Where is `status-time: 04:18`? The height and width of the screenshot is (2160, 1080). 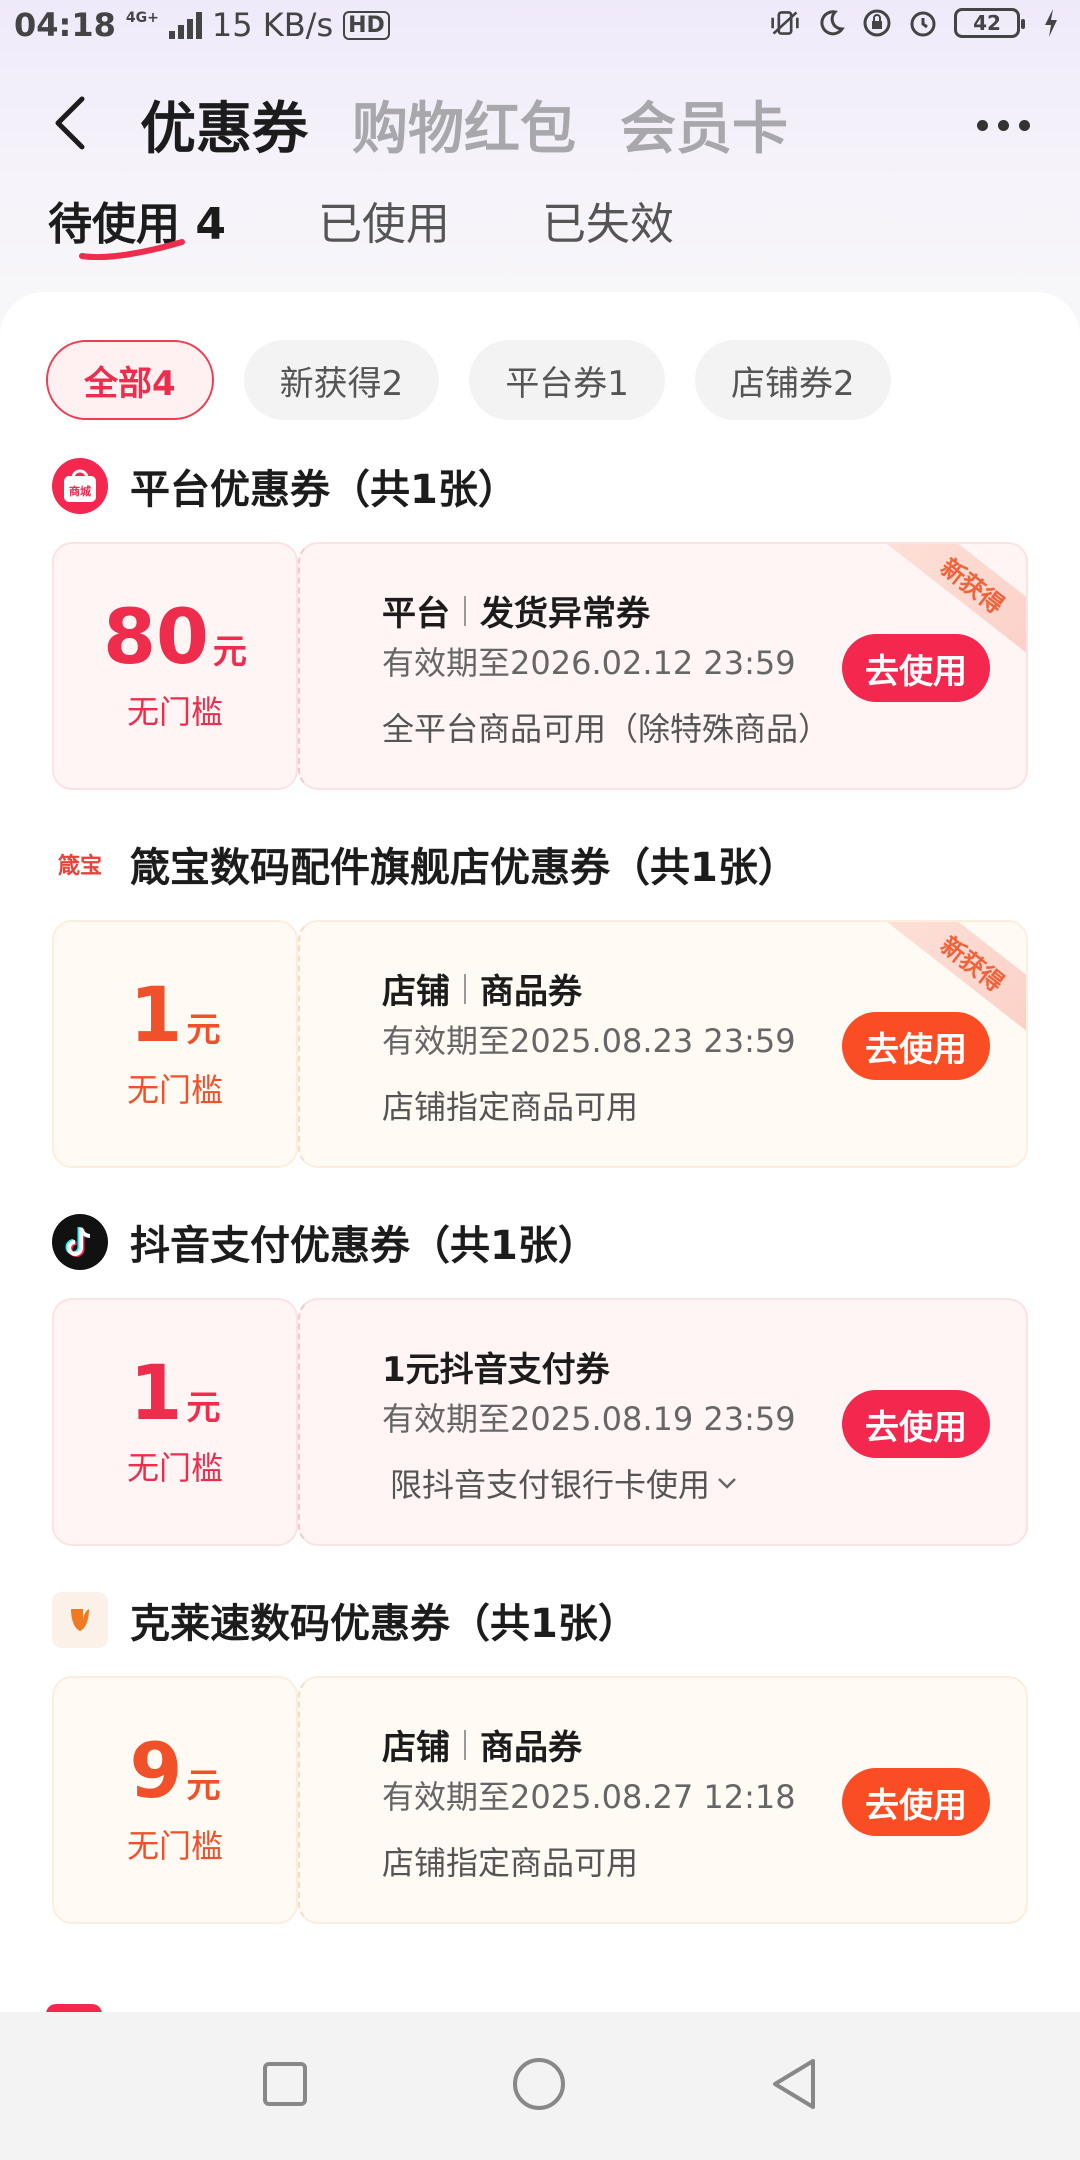 status-time: 04:18 is located at coordinates (65, 25).